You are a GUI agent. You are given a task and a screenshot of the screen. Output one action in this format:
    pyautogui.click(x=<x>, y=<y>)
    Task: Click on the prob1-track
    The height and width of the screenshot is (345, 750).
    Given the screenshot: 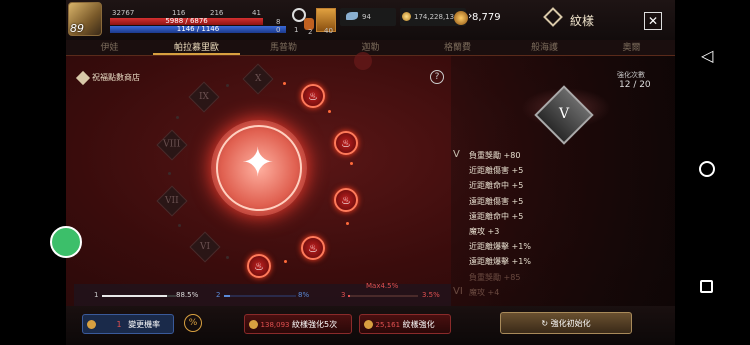 What is the action you would take?
    pyautogui.click(x=139, y=296)
    